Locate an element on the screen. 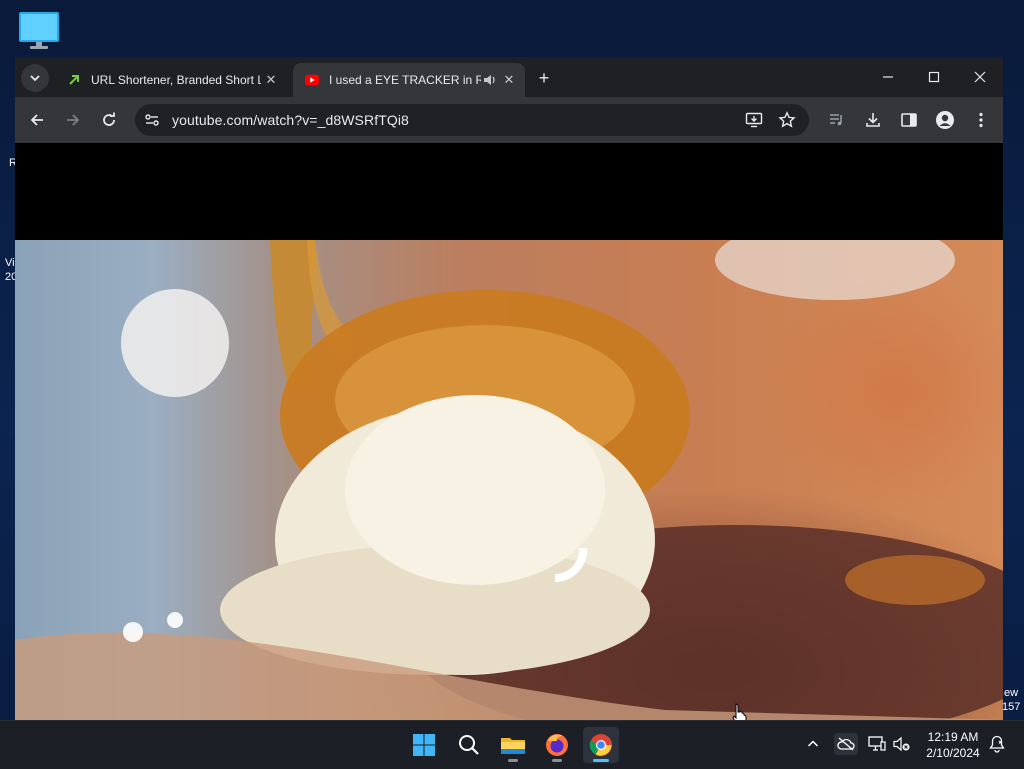  url-text: youtube.com/watch?v=_d8WSRfTQi8 is located at coordinates (290, 120).